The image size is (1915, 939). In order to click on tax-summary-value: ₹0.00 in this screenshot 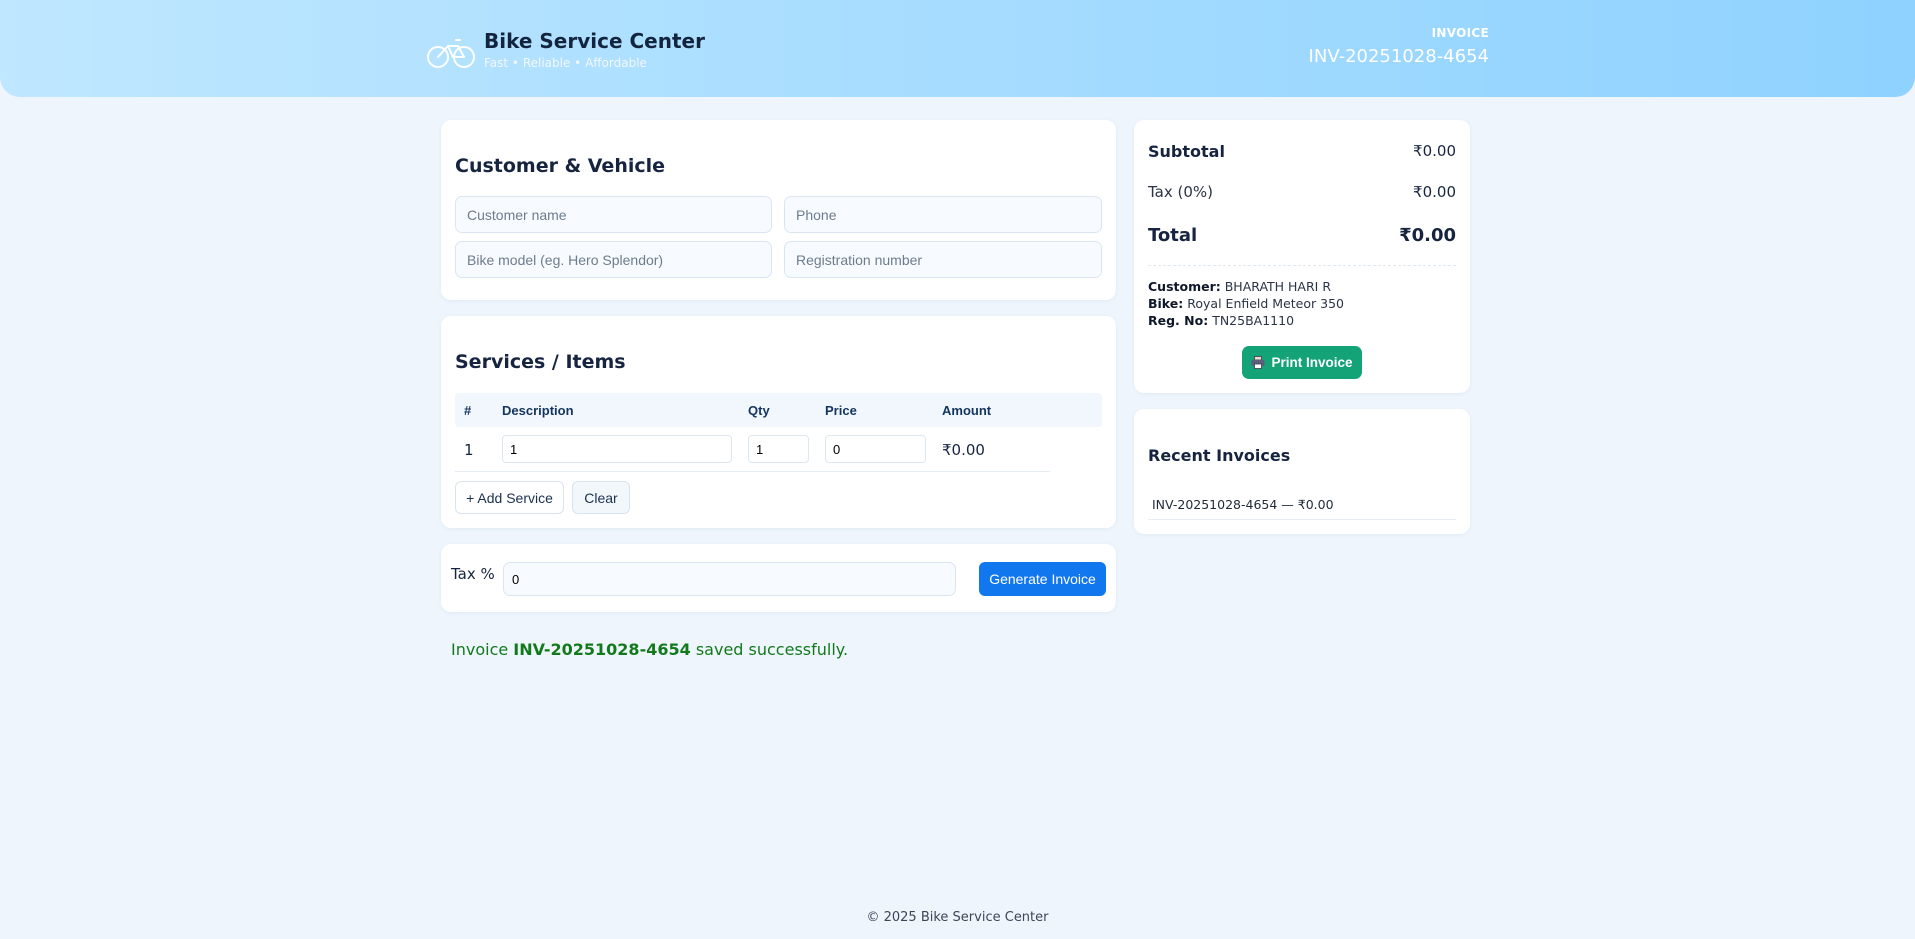, I will do `click(1434, 192)`.